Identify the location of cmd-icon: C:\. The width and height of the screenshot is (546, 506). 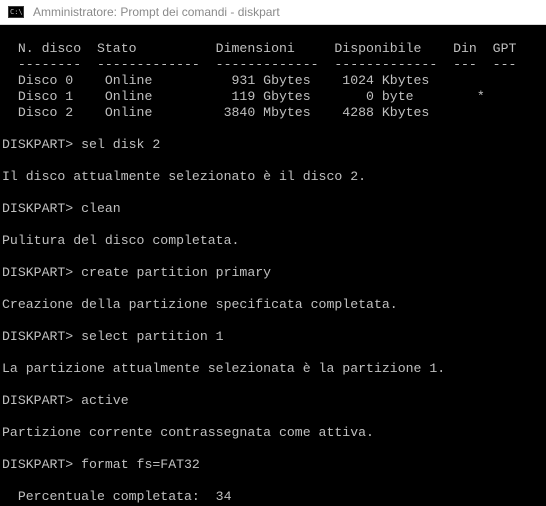
(16, 12).